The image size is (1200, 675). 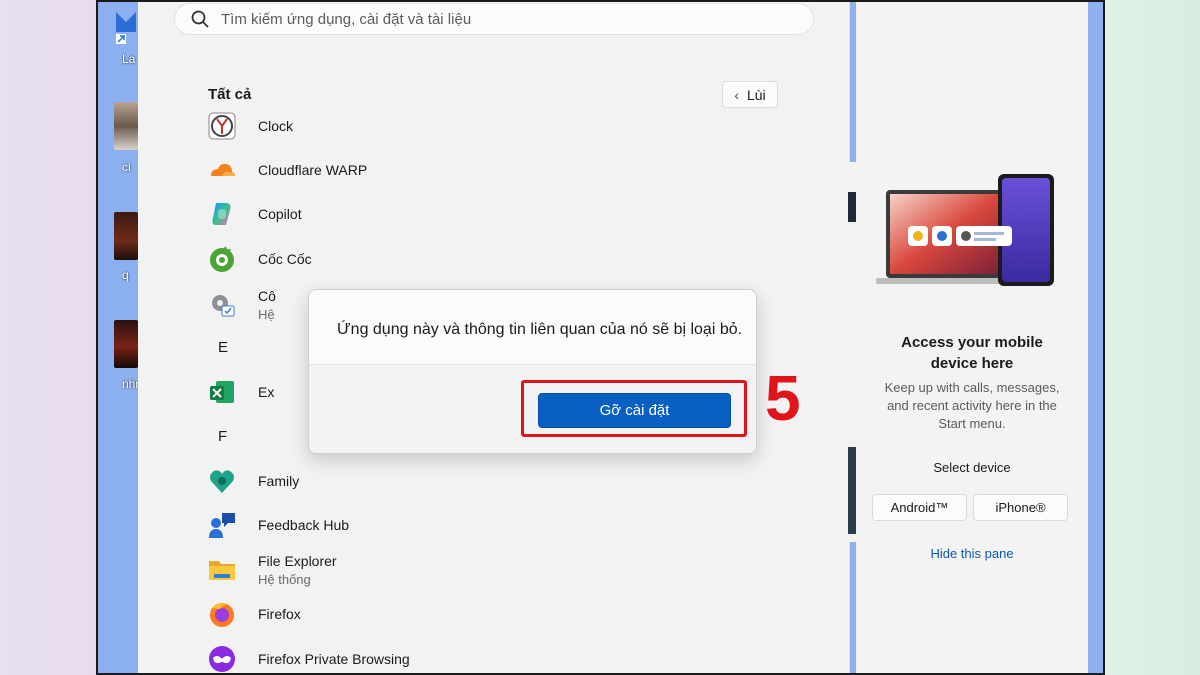 What do you see at coordinates (222, 259) in the screenshot?
I see `coccoc-icon` at bounding box center [222, 259].